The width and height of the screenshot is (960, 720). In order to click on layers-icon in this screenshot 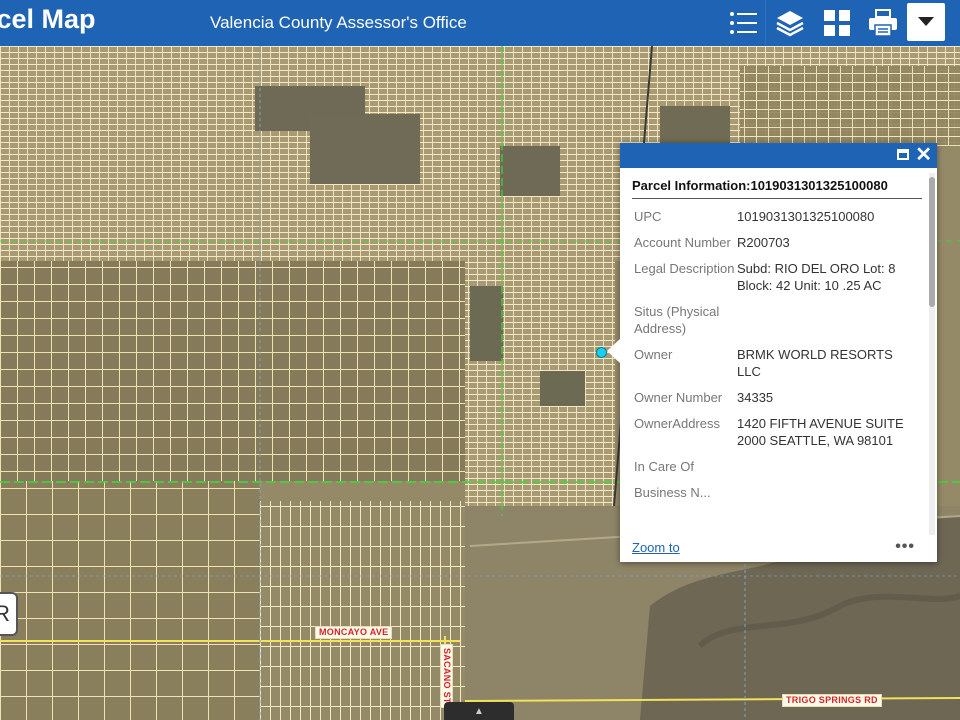, I will do `click(790, 24)`.